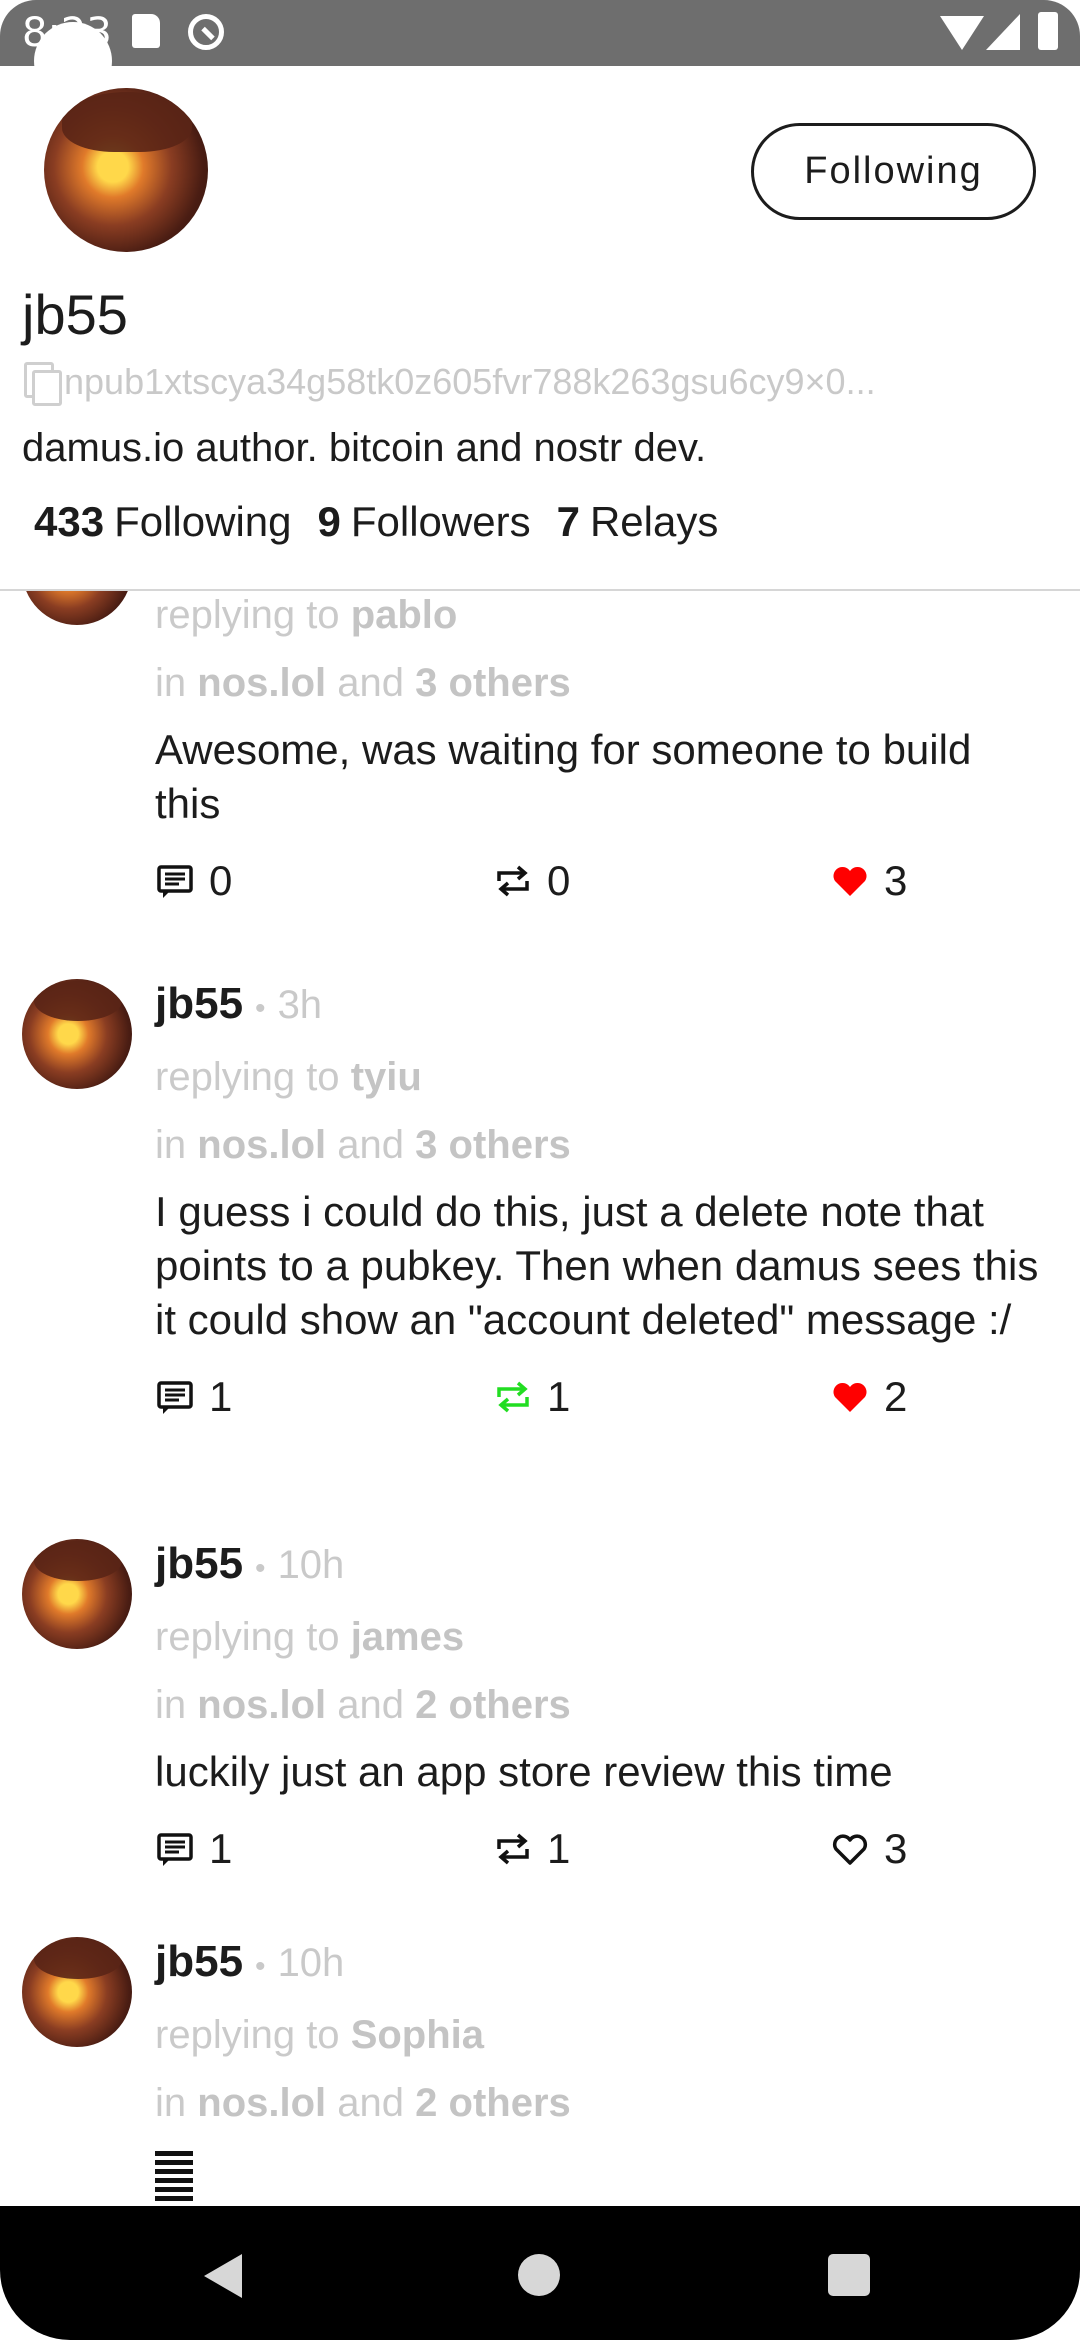  I want to click on profile-avatar, so click(126, 170).